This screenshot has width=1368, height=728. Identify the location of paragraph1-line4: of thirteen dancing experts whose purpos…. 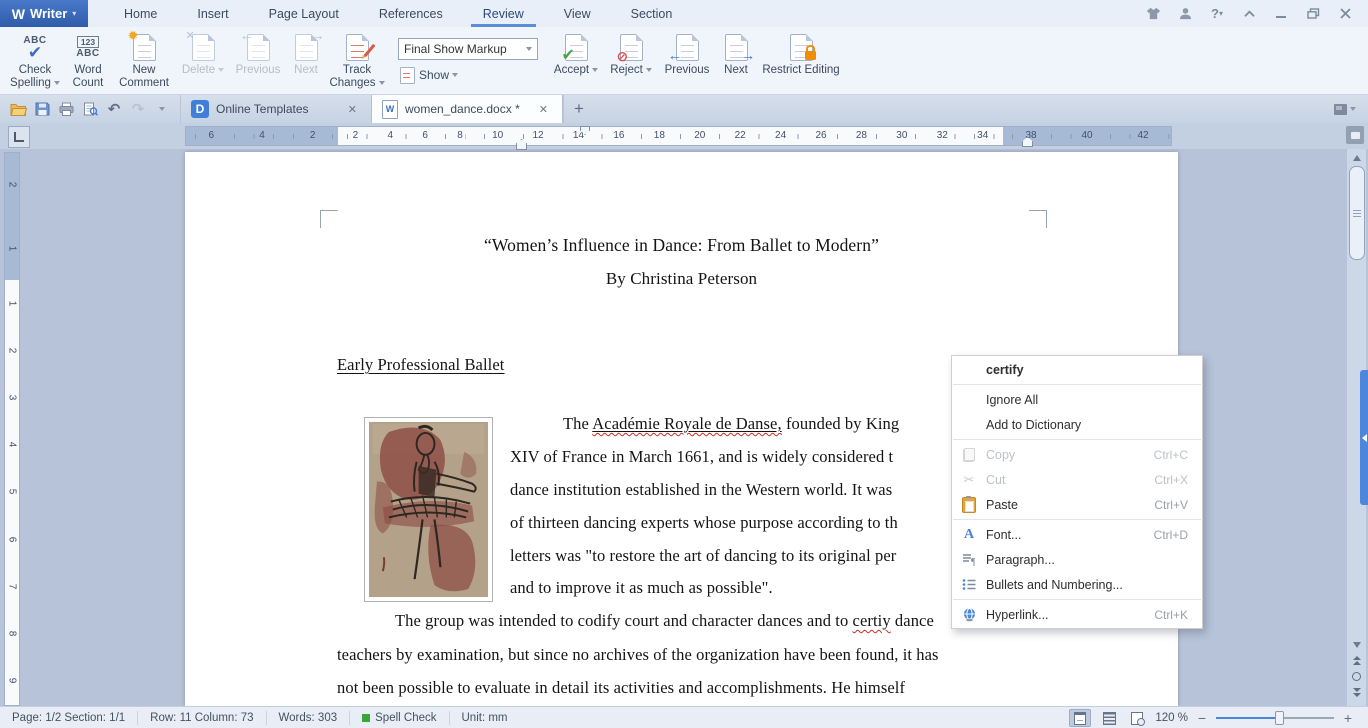
(704, 523).